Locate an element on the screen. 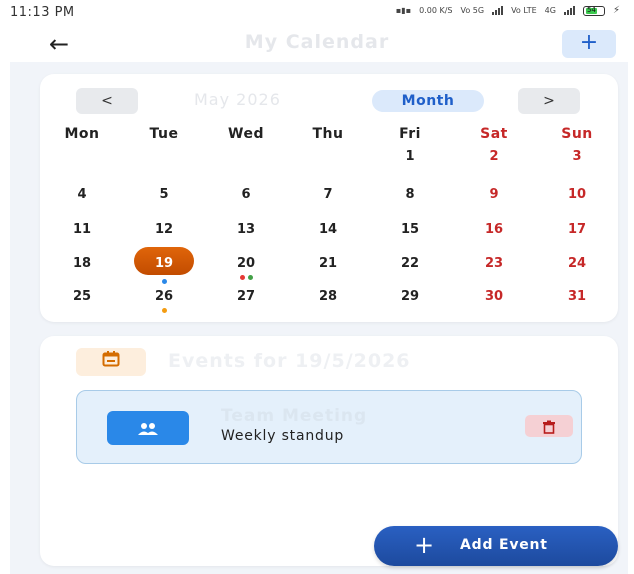 The height and width of the screenshot is (574, 634). day-number: 26 is located at coordinates (164, 296).